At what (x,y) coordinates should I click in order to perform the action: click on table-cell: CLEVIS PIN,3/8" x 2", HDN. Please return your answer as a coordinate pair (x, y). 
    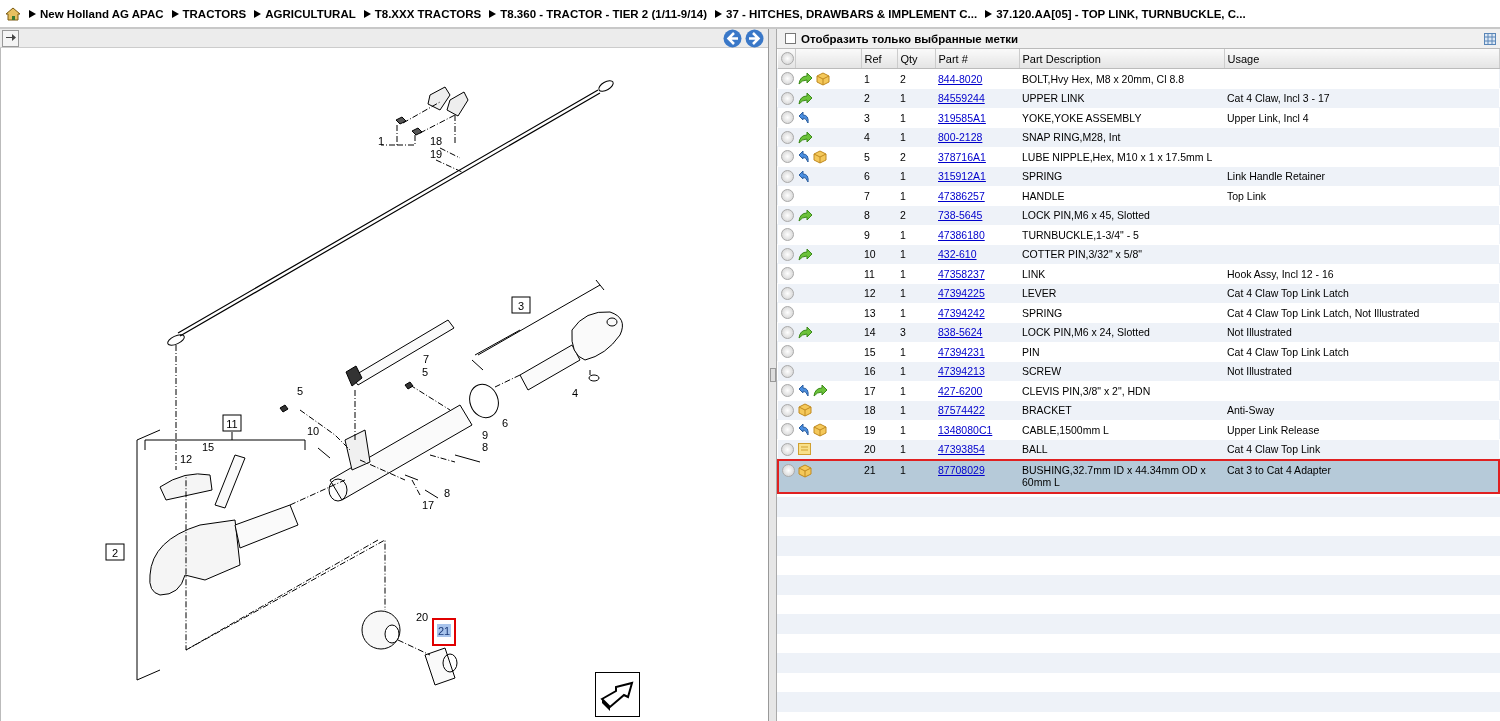
    Looking at the image, I should click on (1121, 391).